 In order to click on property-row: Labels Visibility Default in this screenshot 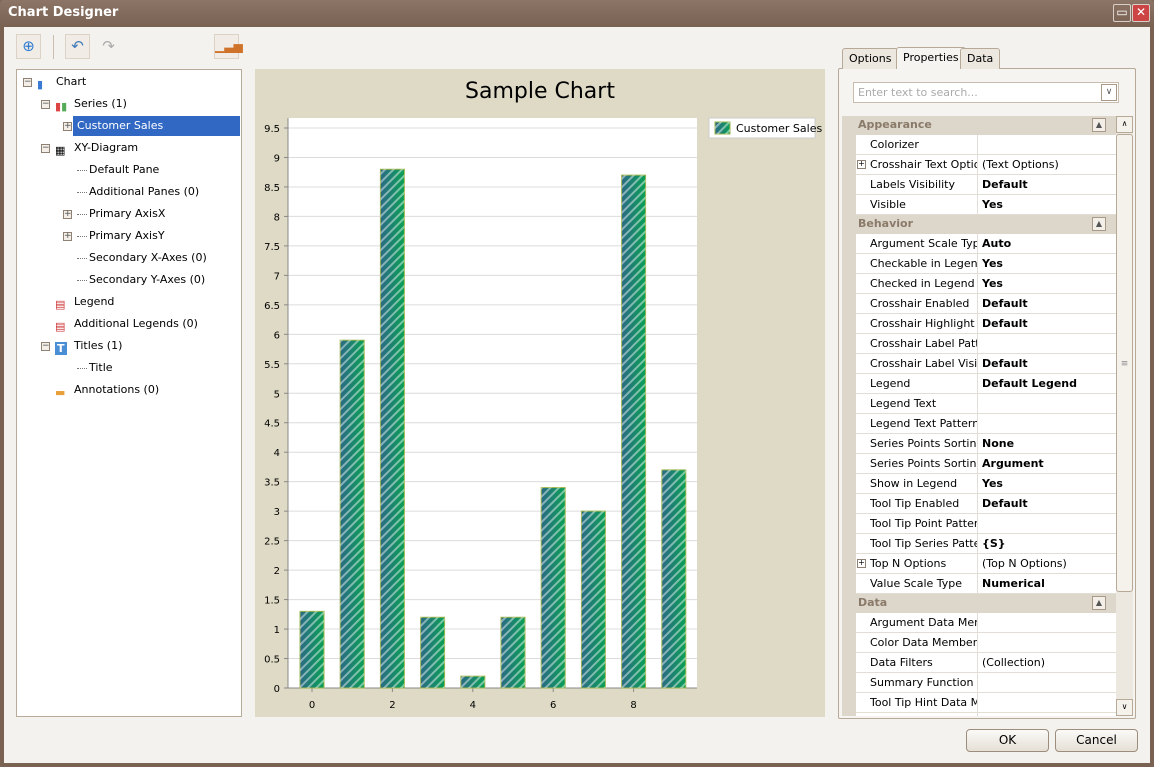, I will do `click(979, 185)`.